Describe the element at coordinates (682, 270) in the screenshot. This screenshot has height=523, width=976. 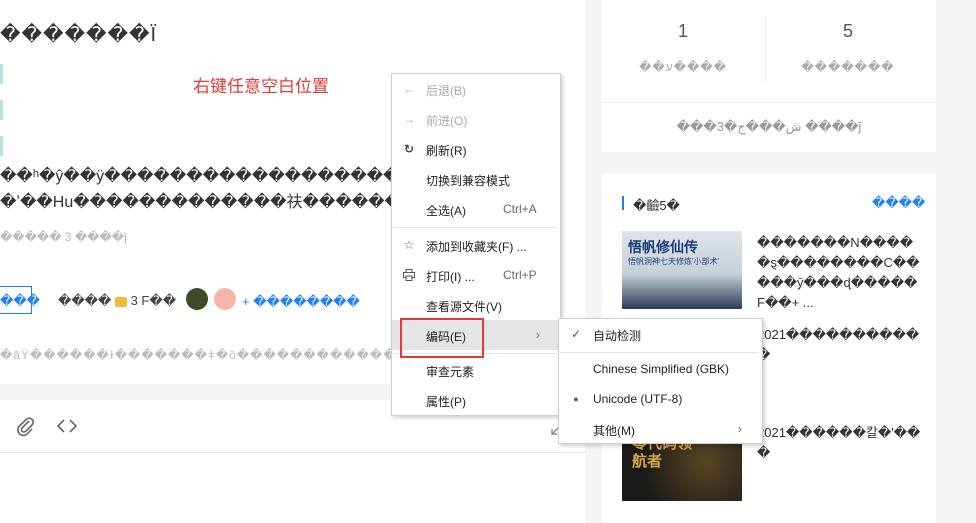
I see `post-thumbnail: 悟帆修仙传 悟帆洞神七天修炼'小部术'` at that location.